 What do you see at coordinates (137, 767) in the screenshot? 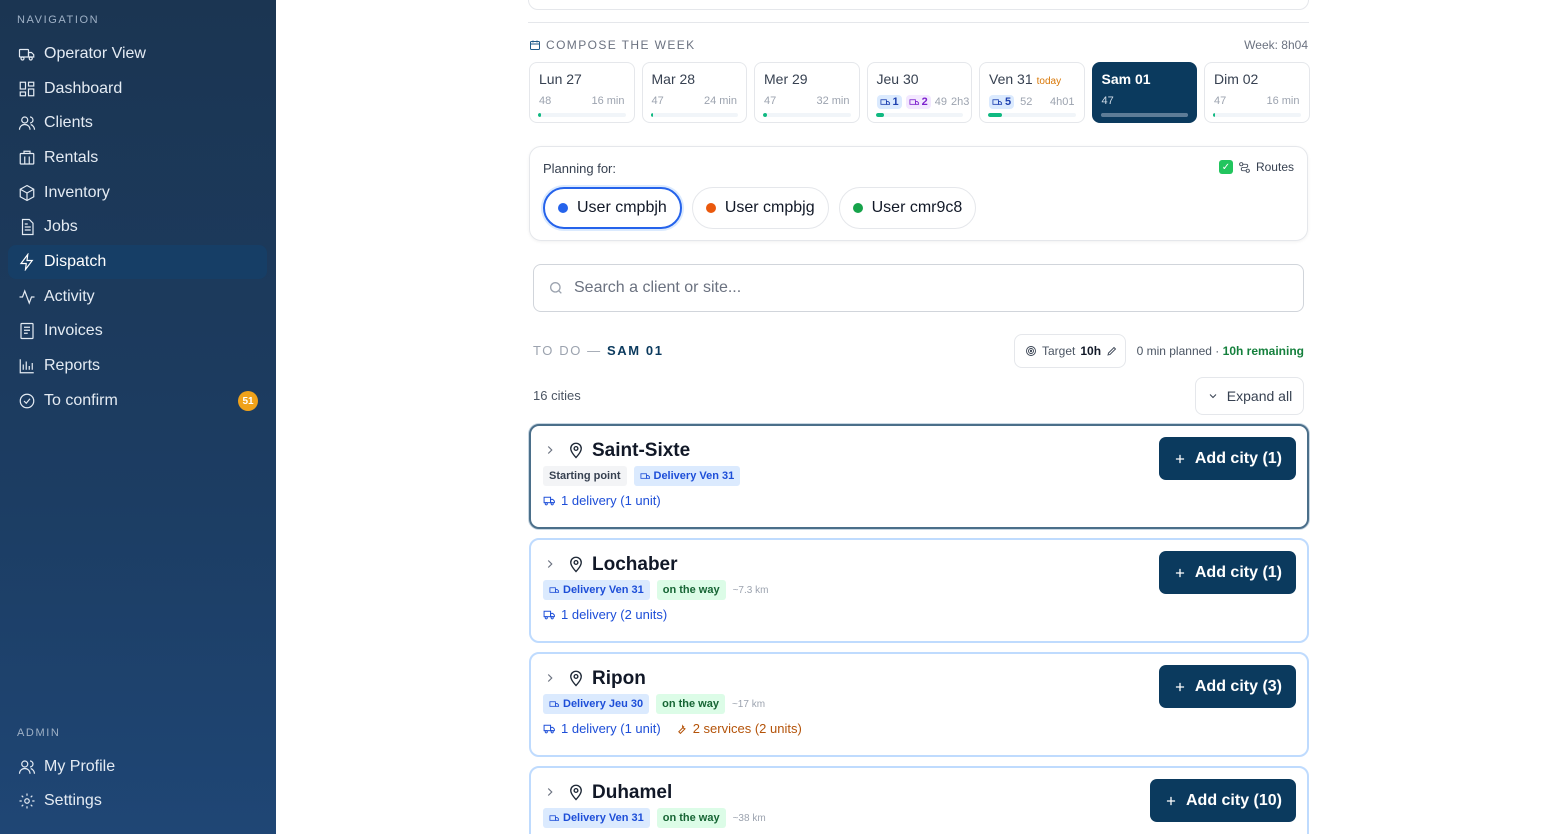
I see `sidebar-item-my-profile: My Profile` at bounding box center [137, 767].